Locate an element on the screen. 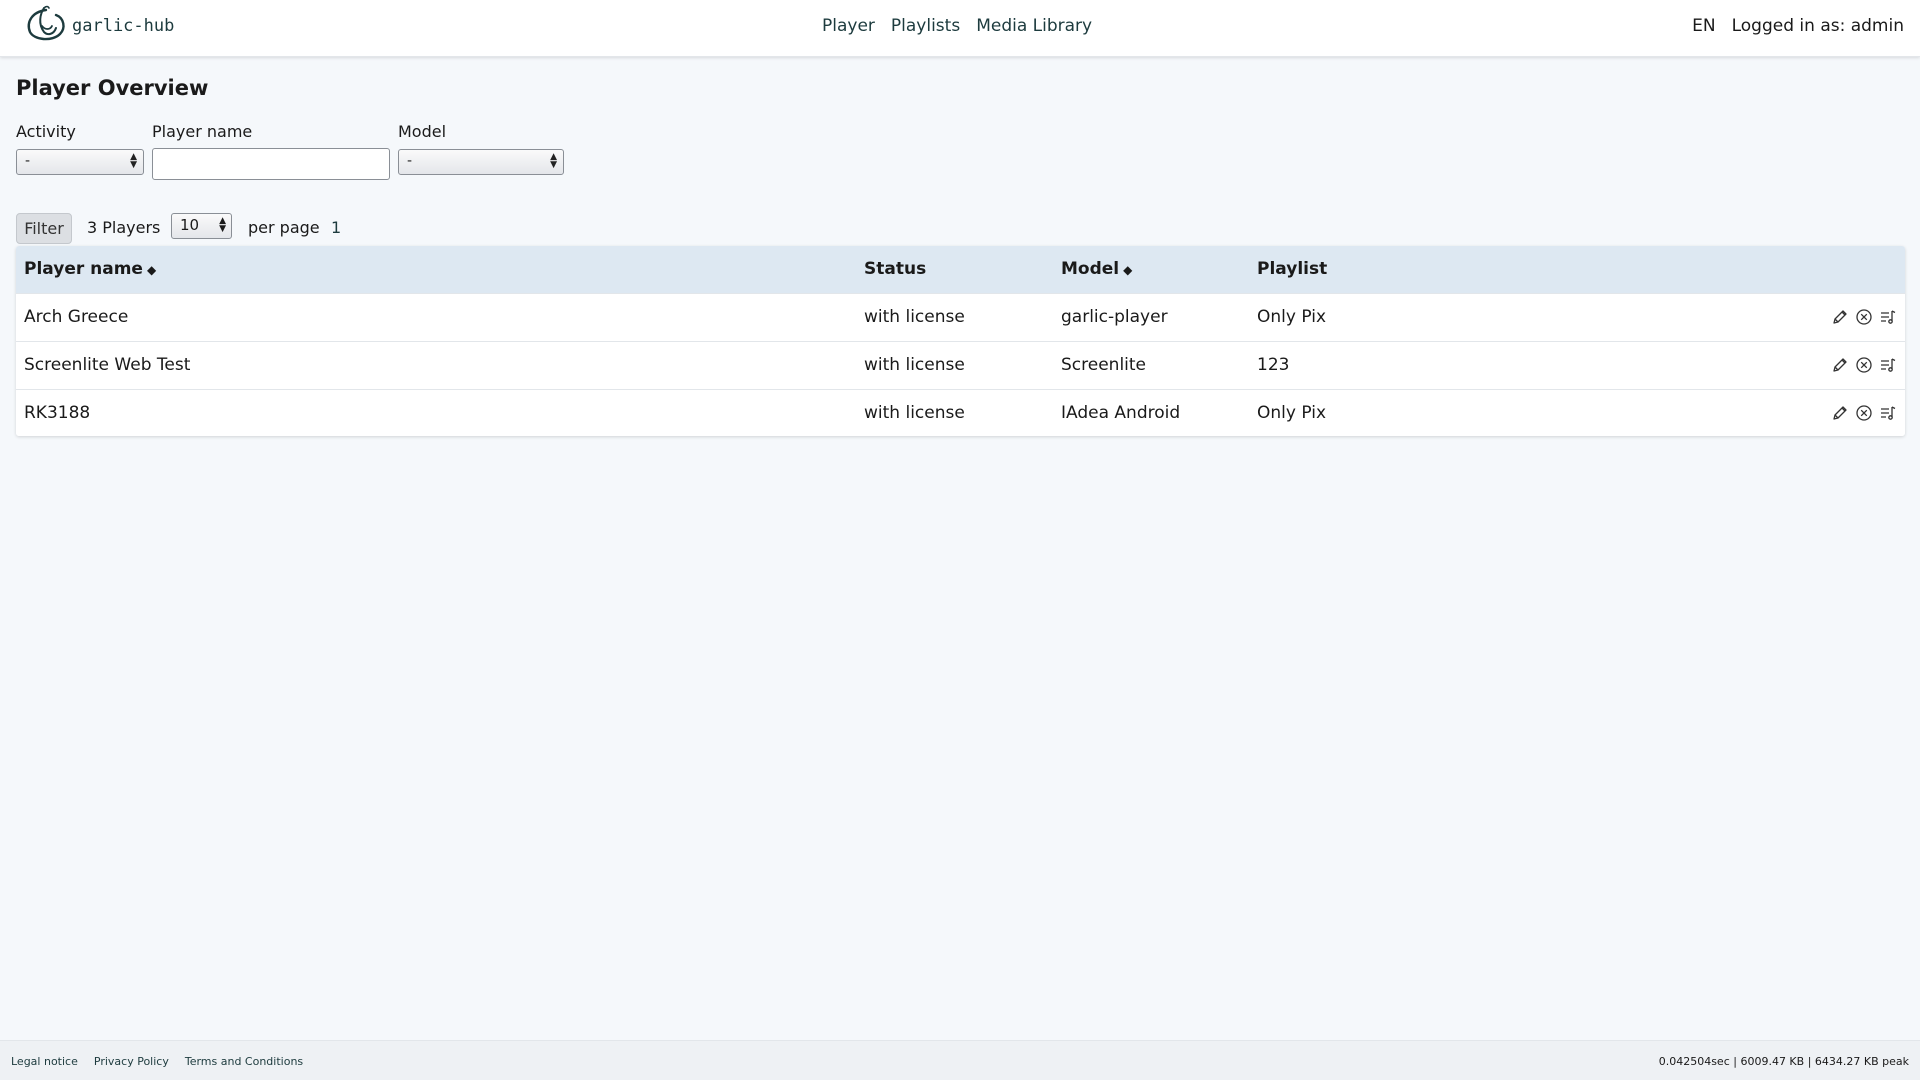  per-page-label: per page is located at coordinates (284, 227).